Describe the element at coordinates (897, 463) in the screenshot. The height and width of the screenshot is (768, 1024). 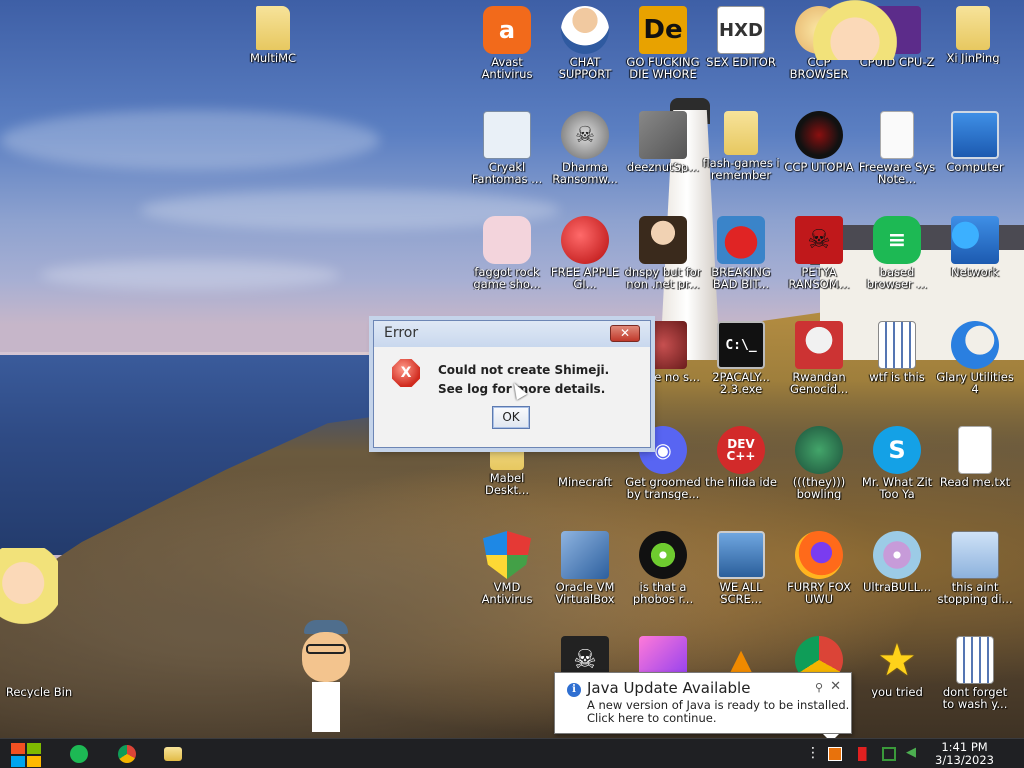
I see `desktop-icon-skype: S Mr. What Zit Too Ya` at that location.